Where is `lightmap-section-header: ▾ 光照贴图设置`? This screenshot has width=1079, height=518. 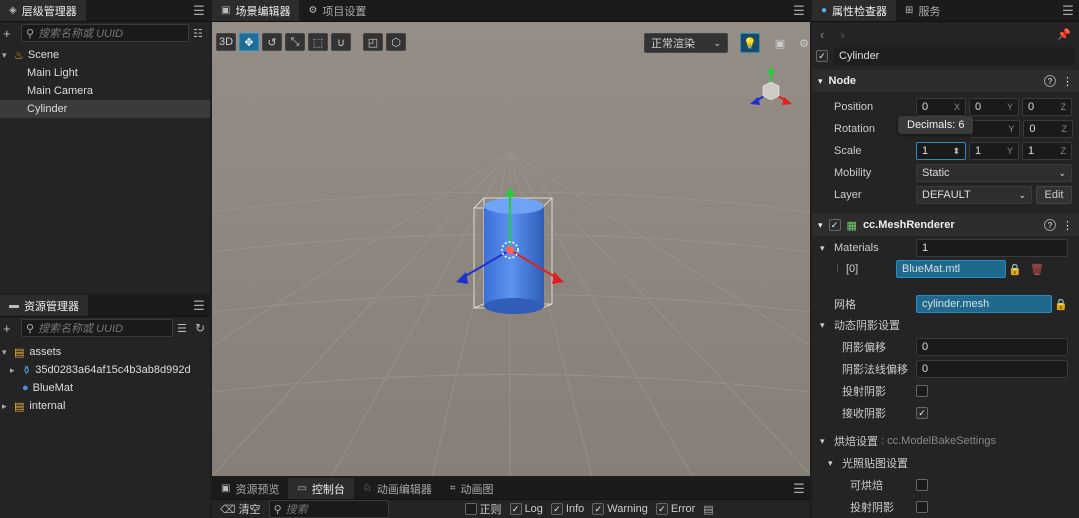
lightmap-section-header: ▾ 光照贴图设置 is located at coordinates (946, 463).